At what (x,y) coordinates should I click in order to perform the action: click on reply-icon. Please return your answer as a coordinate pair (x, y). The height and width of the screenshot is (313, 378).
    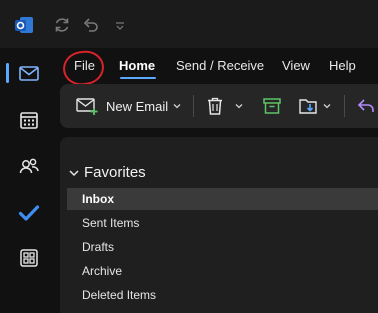
    Looking at the image, I should click on (365, 105).